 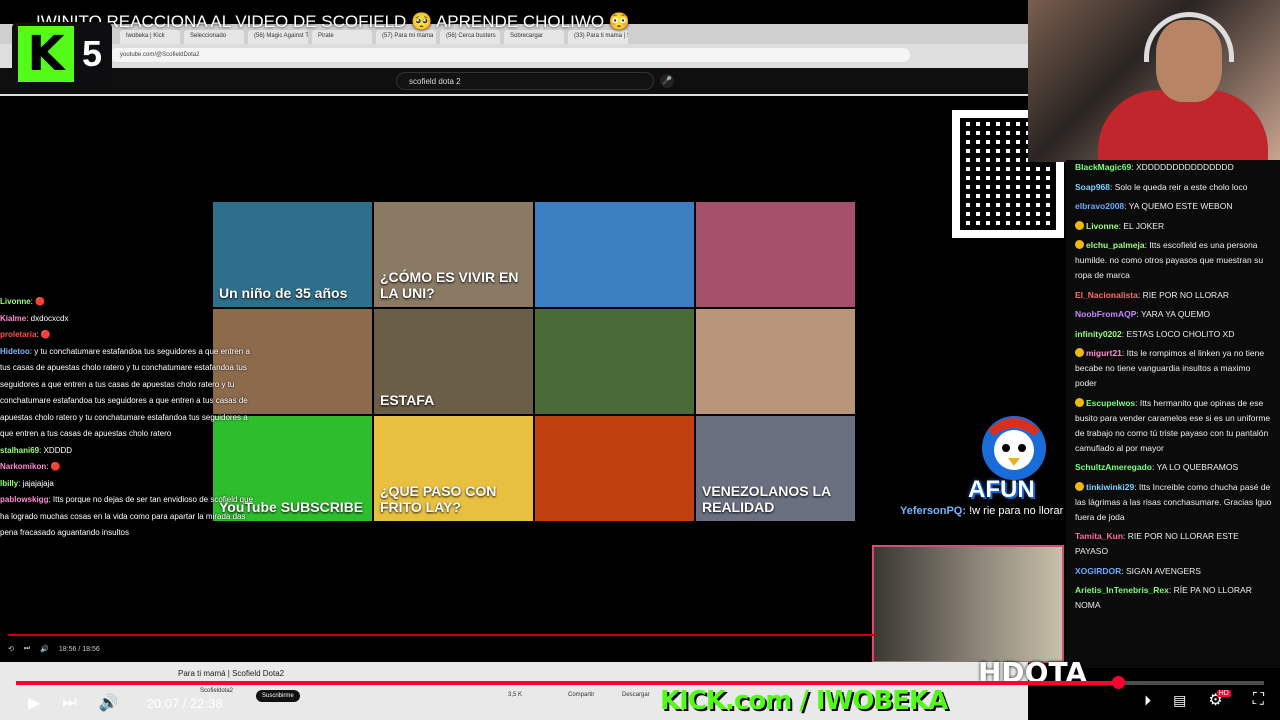 What do you see at coordinates (1141, 225) in the screenshot?
I see `chat-text: : EL JOKER` at bounding box center [1141, 225].